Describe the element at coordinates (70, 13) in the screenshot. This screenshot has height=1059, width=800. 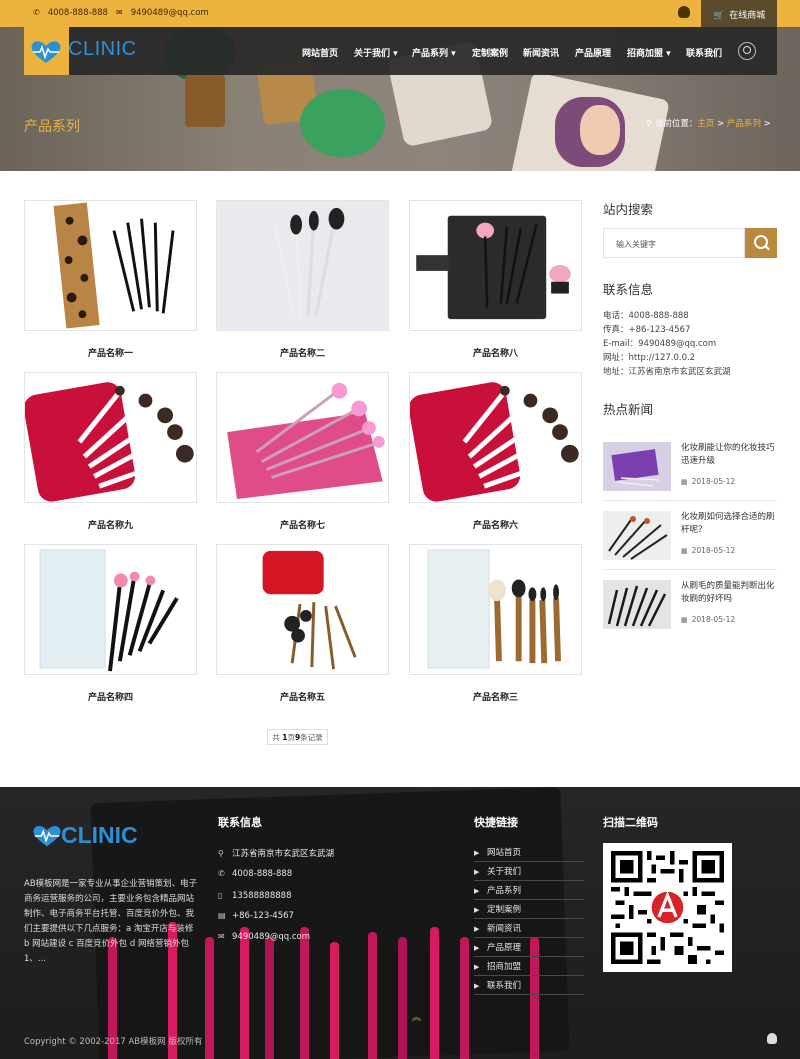
I see `top-phone: ✆ 4008-888-888` at that location.